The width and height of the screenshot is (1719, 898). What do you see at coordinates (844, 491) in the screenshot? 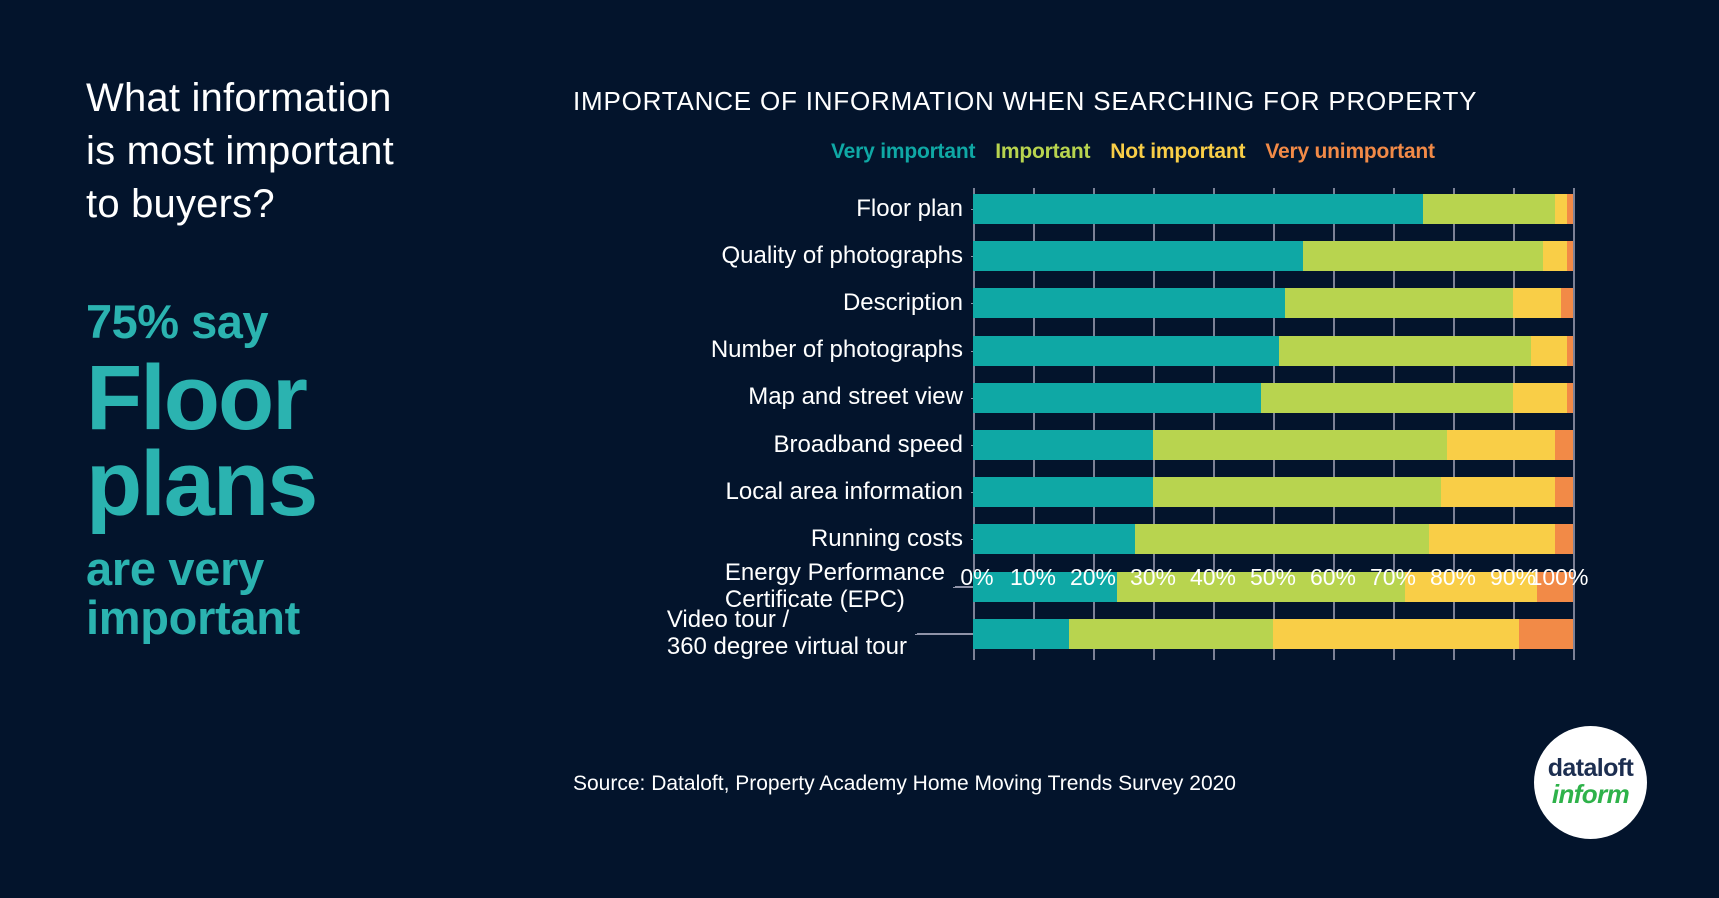
I see `category-label: Local area information` at bounding box center [844, 491].